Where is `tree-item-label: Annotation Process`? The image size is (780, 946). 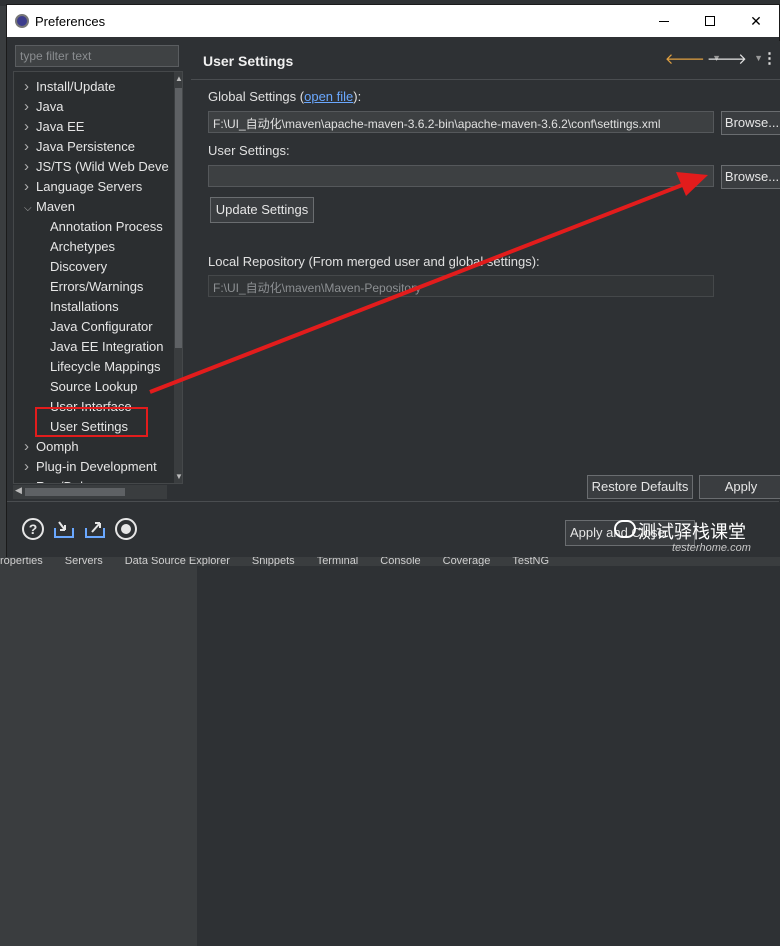 tree-item-label: Annotation Process is located at coordinates (106, 226).